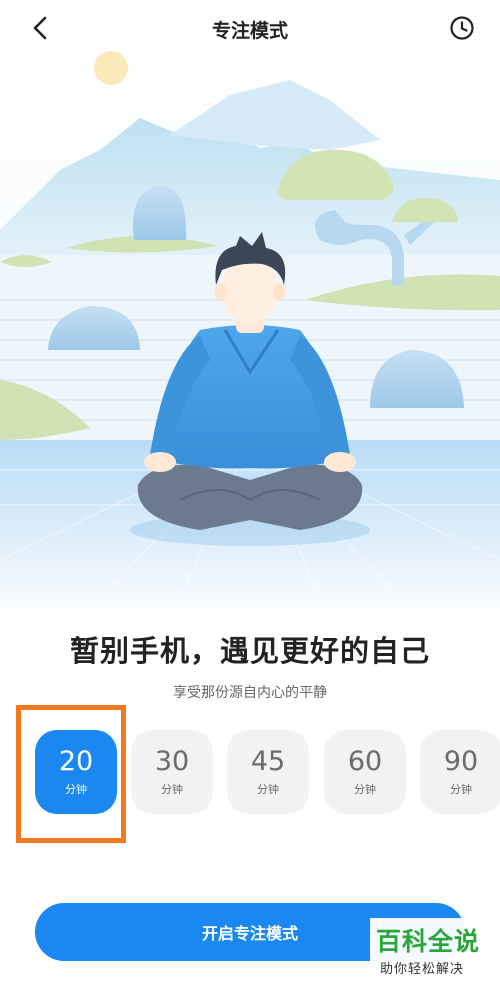  I want to click on duration-value: 30, so click(172, 761).